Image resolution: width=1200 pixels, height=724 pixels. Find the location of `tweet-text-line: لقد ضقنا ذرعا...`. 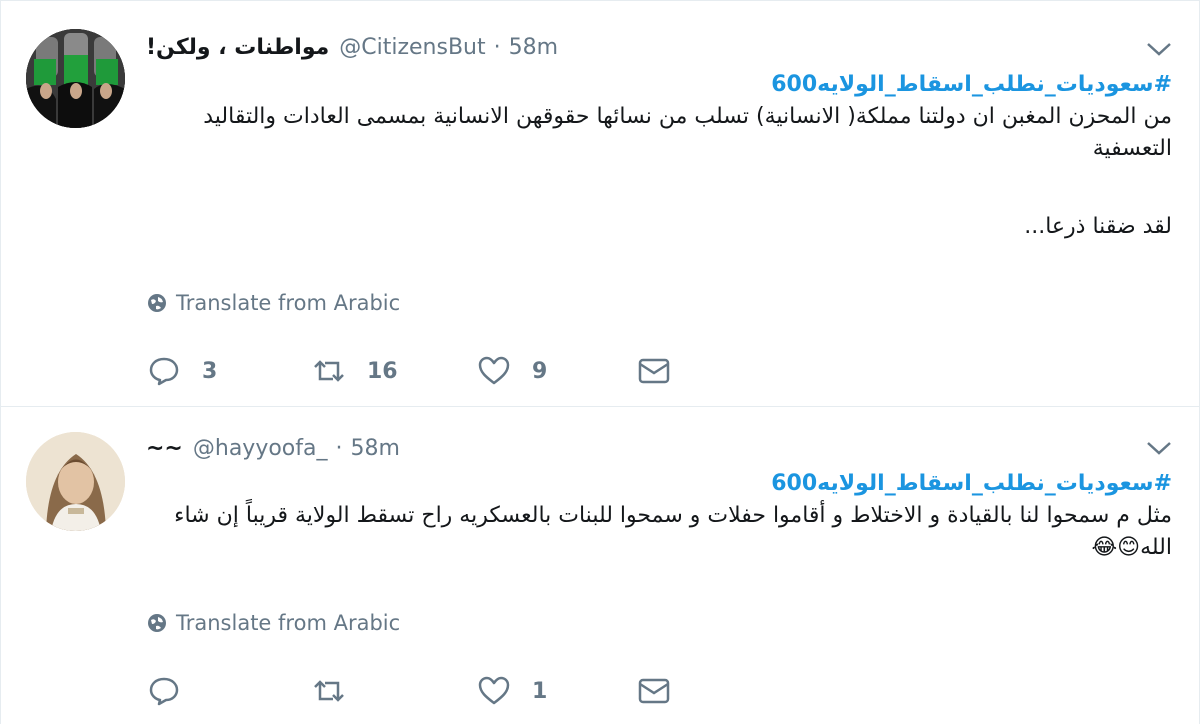

tweet-text-line: لقد ضقنا ذرعا... is located at coordinates (1098, 226).